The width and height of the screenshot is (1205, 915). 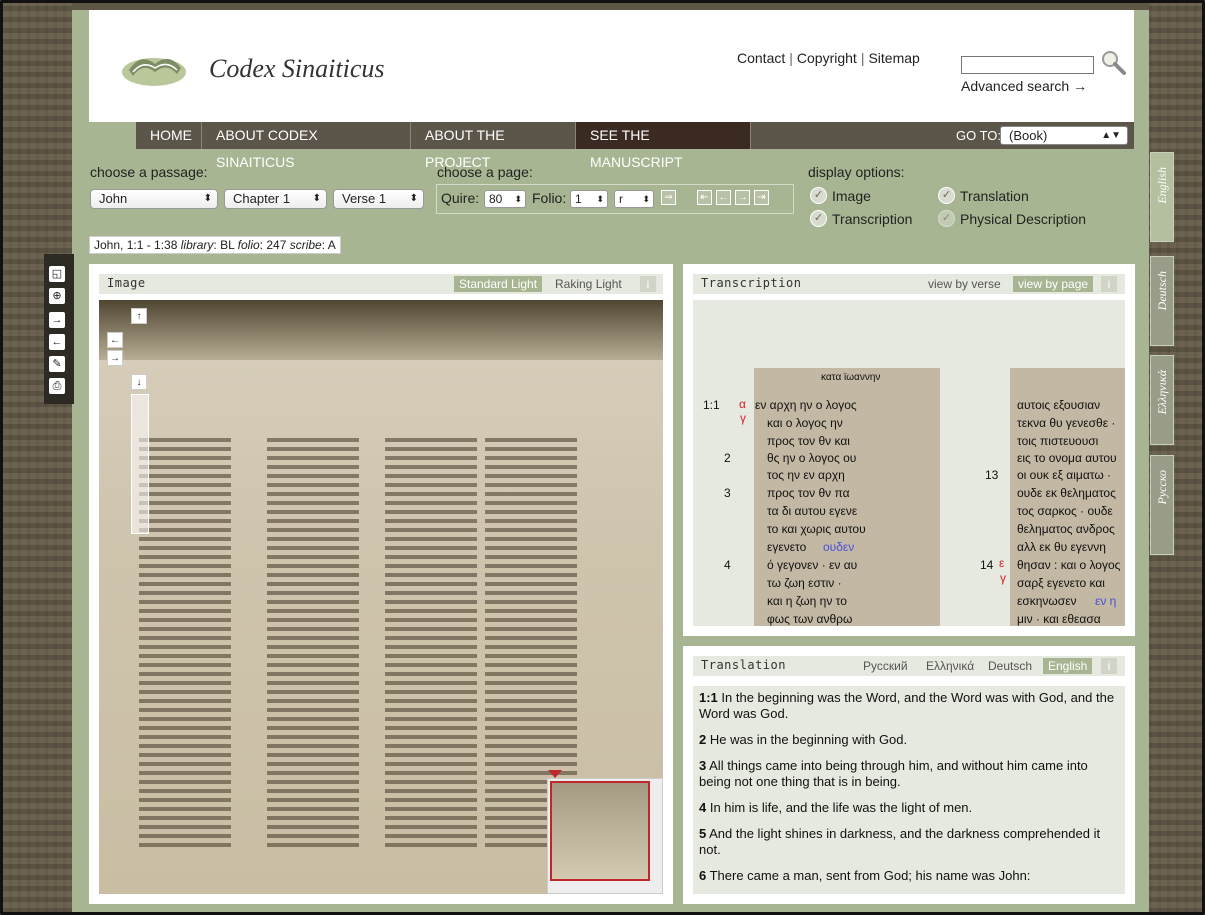 What do you see at coordinates (154, 199) in the screenshot?
I see `book-select: John ⬍` at bounding box center [154, 199].